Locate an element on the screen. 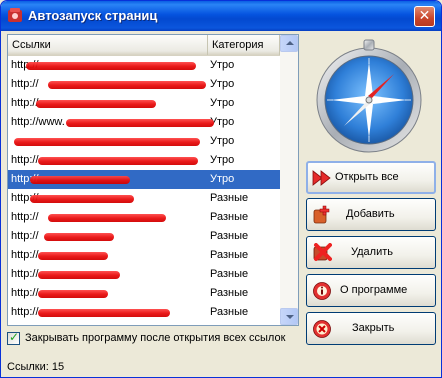 The height and width of the screenshot is (378, 442). delete-icon is located at coordinates (322, 252).